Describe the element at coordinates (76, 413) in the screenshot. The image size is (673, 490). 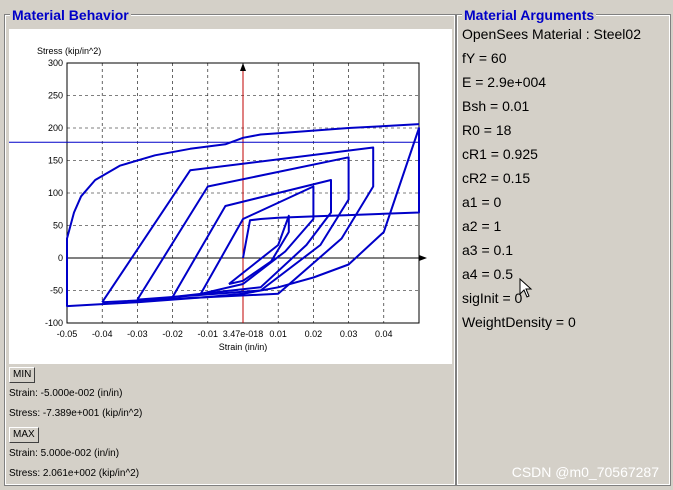
I see `min-stress-readout: Stress: -7.389e+001 (kip/in^2)` at that location.